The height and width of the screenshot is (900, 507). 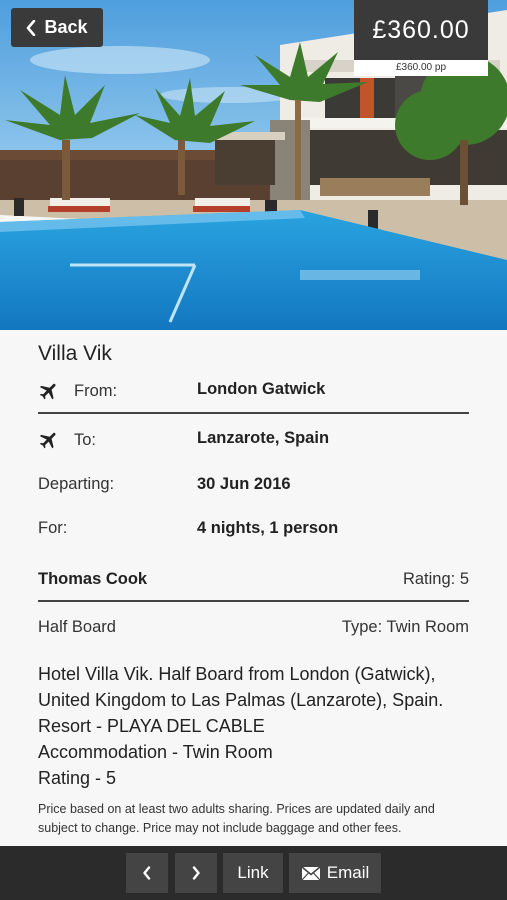 I want to click on description-line: Rating - 5, so click(x=77, y=778).